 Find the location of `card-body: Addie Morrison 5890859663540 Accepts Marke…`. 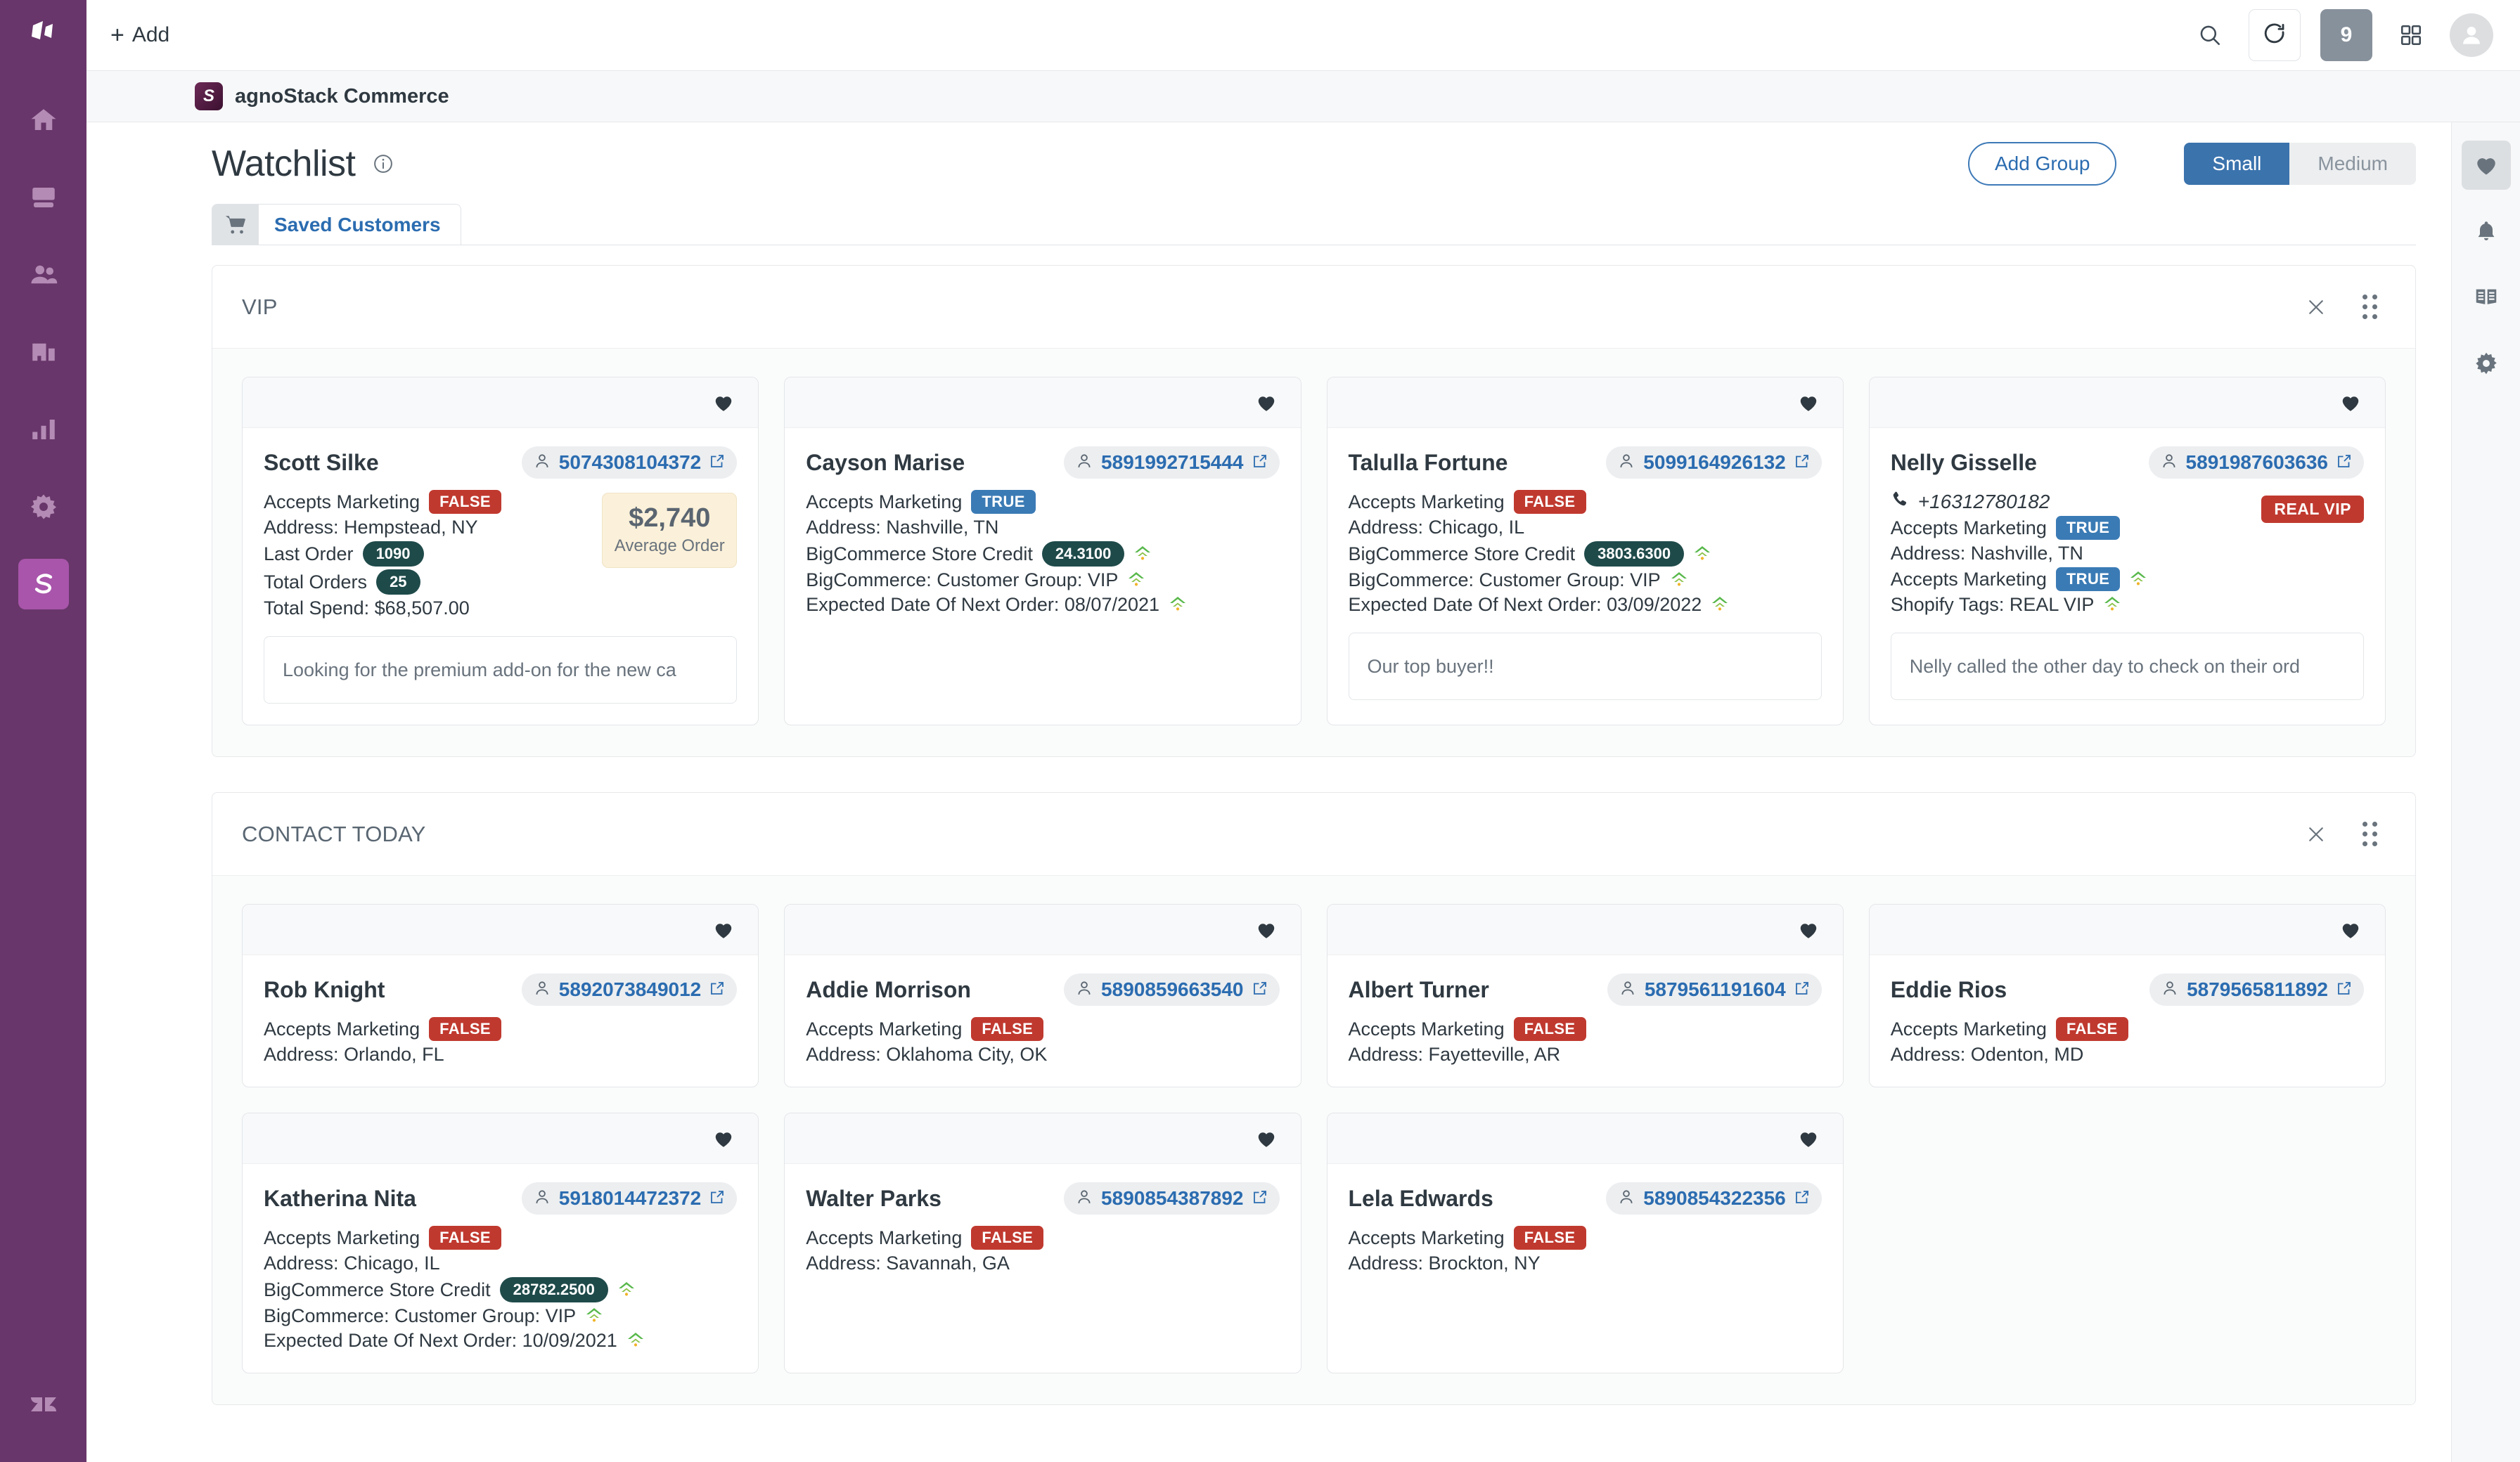

card-body: Addie Morrison 5890859663540 Accepts Marke… is located at coordinates (1042, 1021).